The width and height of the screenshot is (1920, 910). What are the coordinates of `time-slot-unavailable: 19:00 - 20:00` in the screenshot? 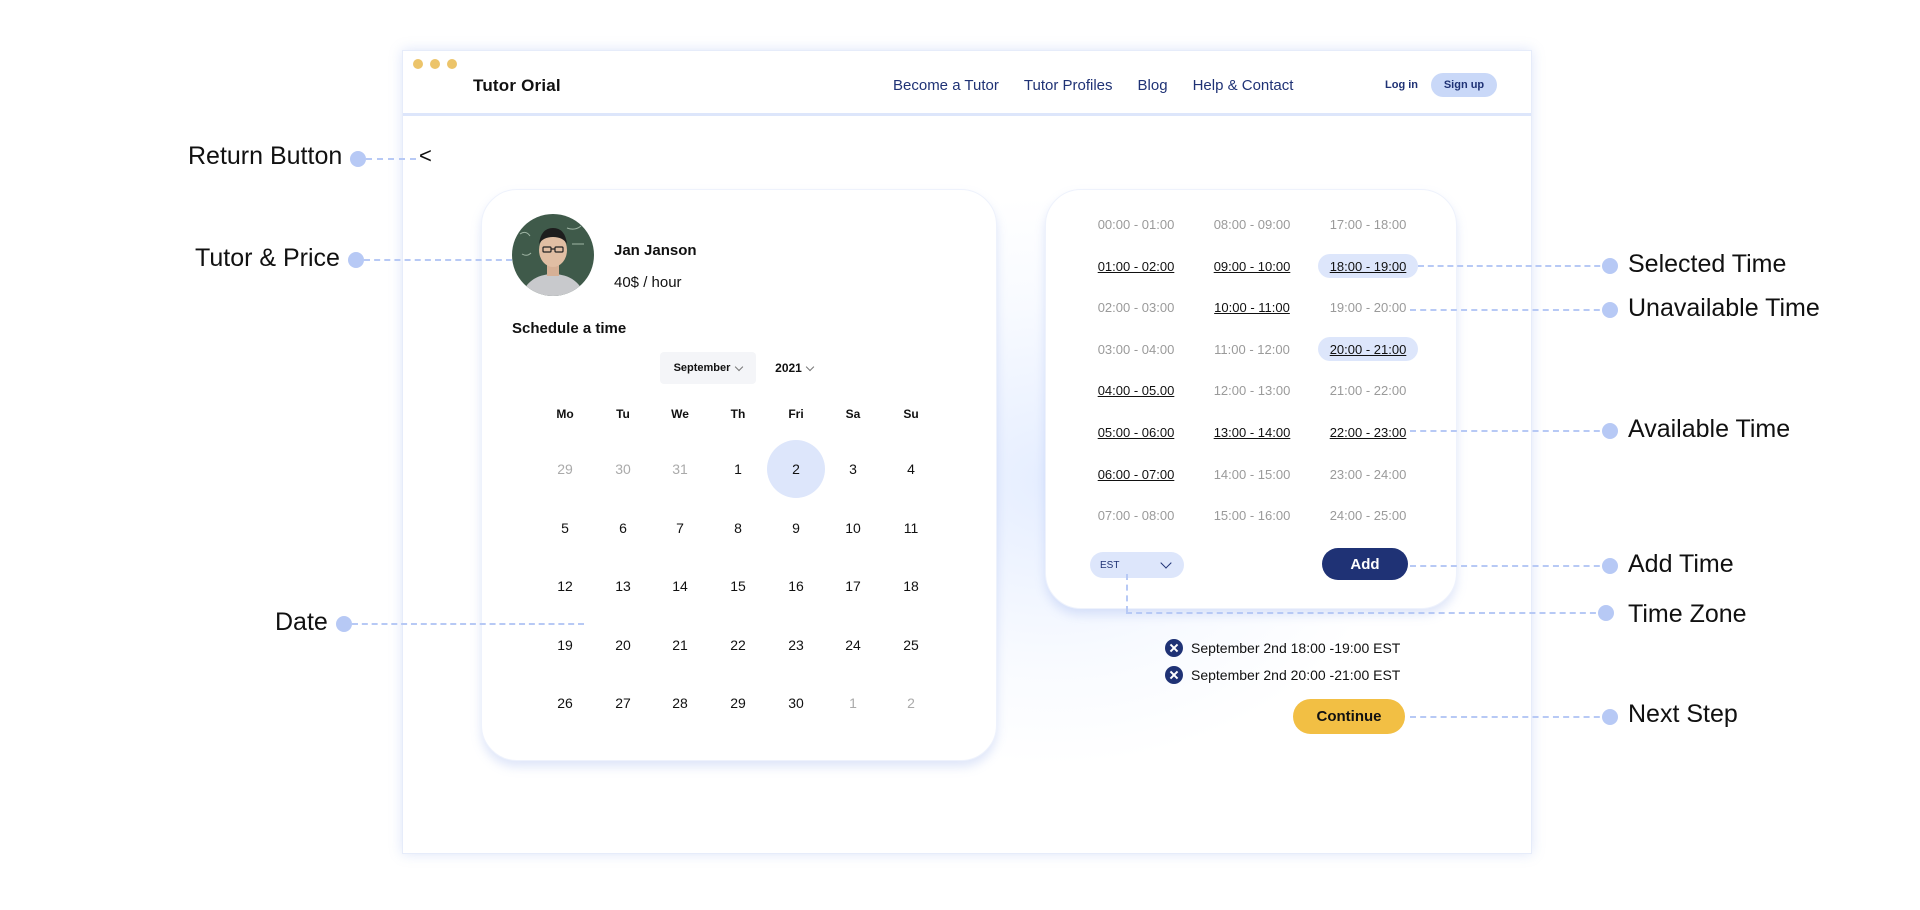 It's located at (1368, 307).